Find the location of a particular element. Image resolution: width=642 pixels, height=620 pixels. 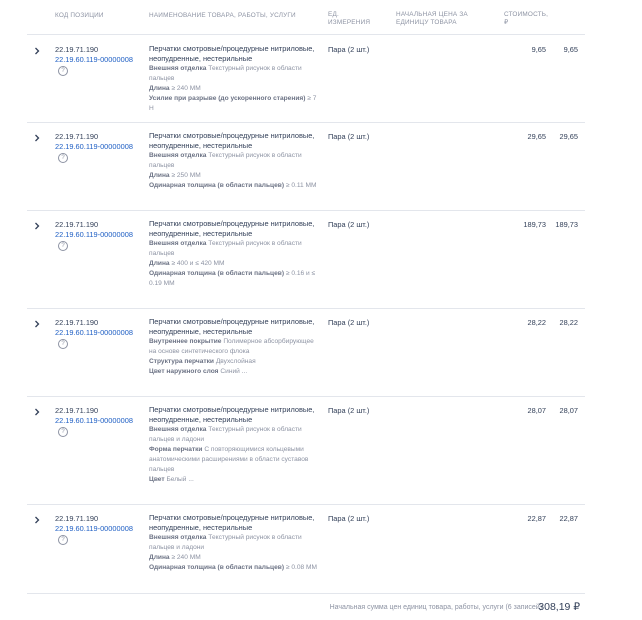

attribute-value: ≥ 400 и ≤ 420 ММ is located at coordinates (198, 263).